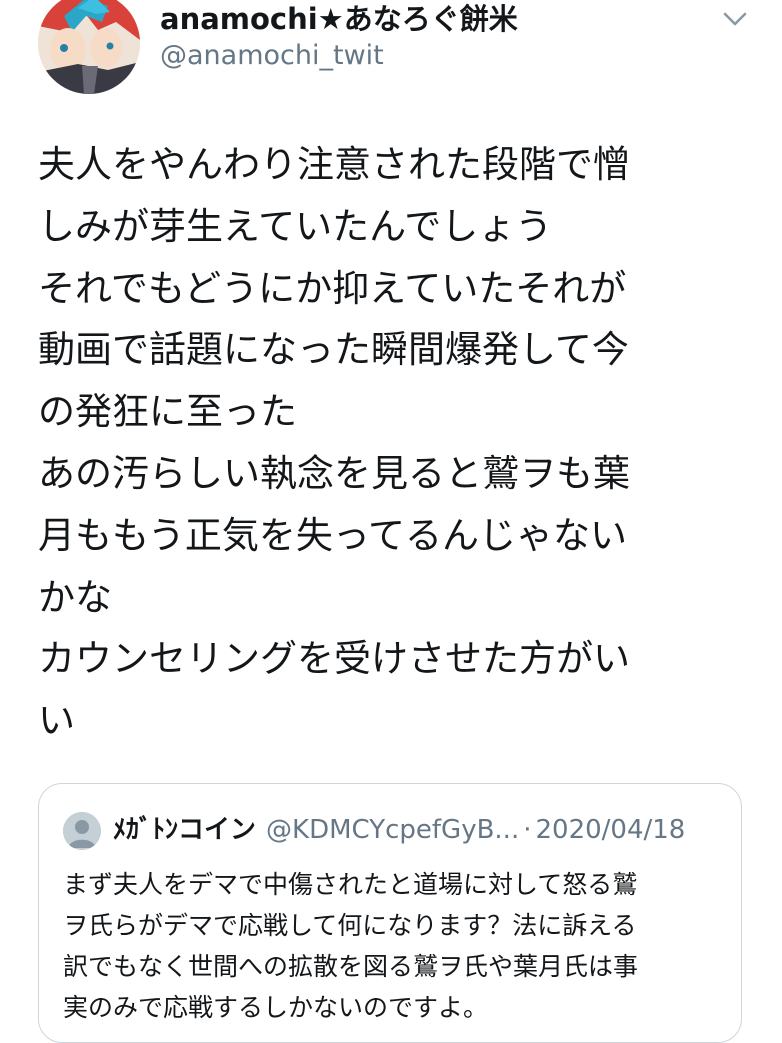 This screenshot has height=1043, width=782. What do you see at coordinates (295, 226) in the screenshot?
I see `tweet-text-line: しみが芽生えていたんでしょう` at bounding box center [295, 226].